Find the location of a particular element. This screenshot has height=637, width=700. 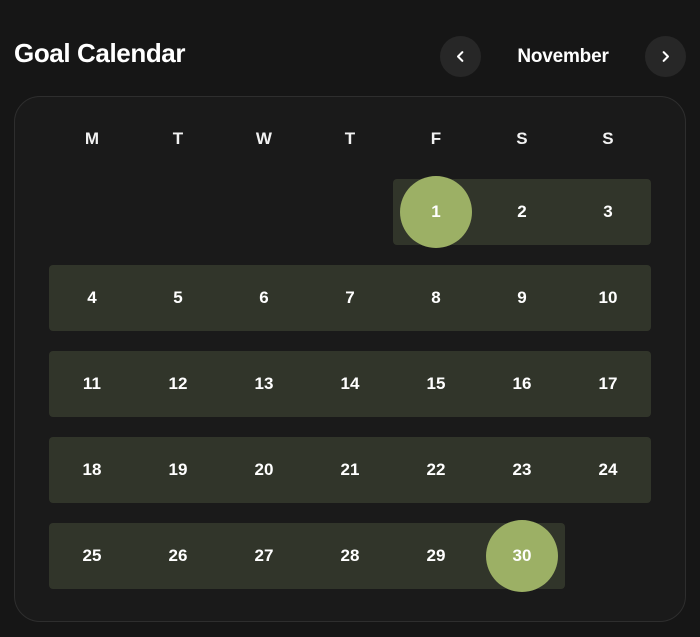

day-number: 1 is located at coordinates (436, 211).